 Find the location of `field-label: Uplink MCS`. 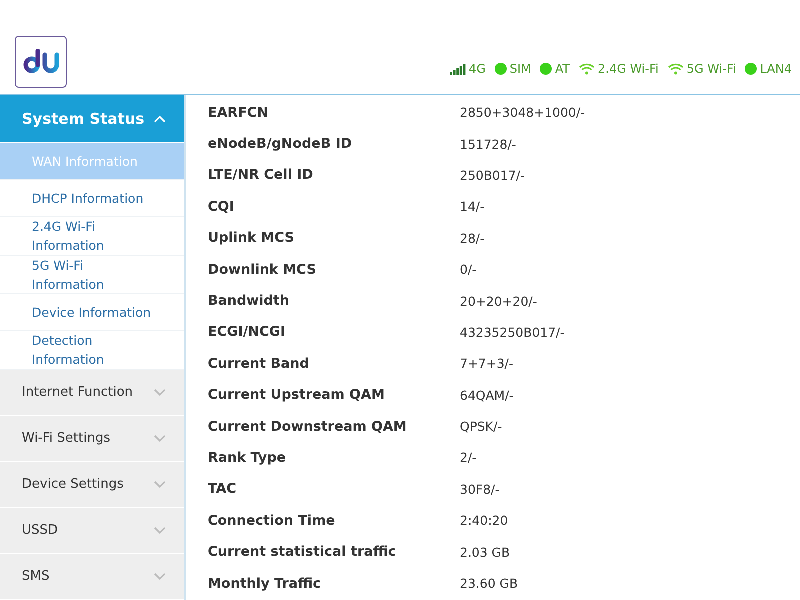

field-label: Uplink MCS is located at coordinates (252, 238).